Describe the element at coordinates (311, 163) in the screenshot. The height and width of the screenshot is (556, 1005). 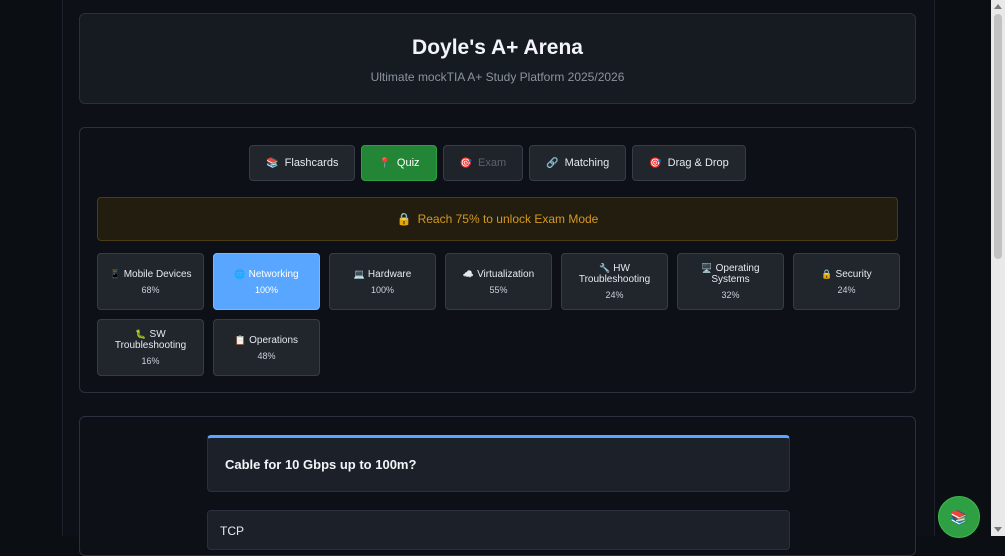
I see `mode-label: Flashcards` at that location.